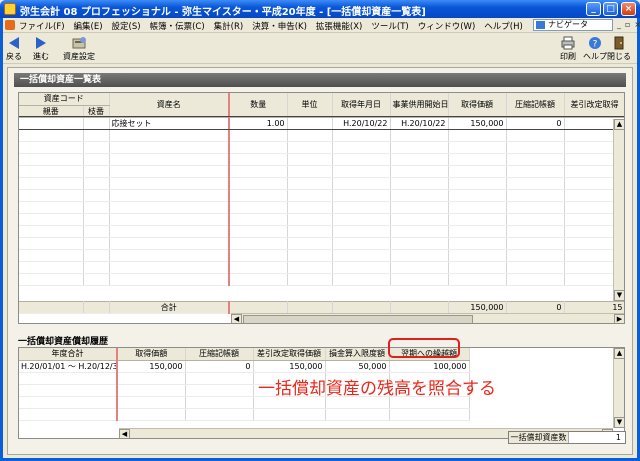 The image size is (640, 461). I want to click on asset-settings-button: 資産設定, so click(79, 49).